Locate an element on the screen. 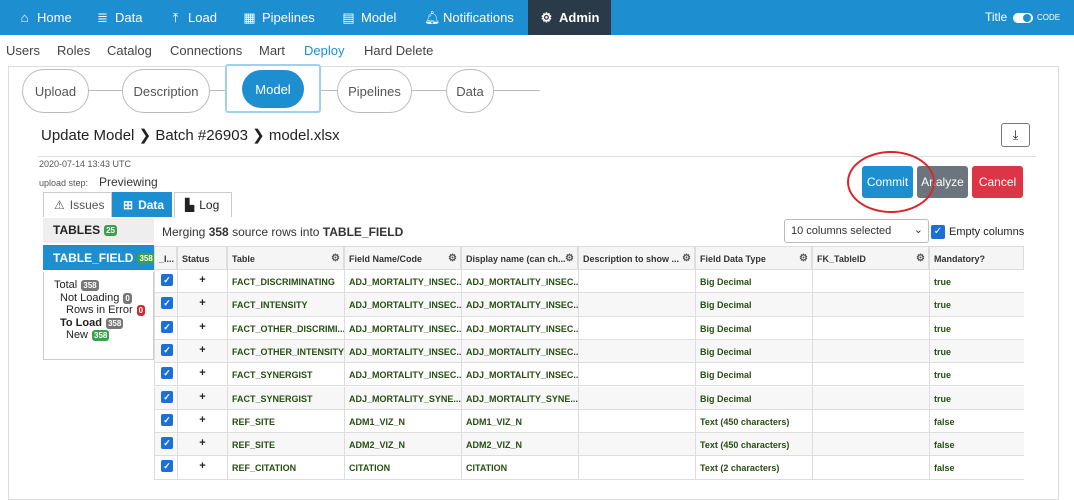 This screenshot has height=500, width=1074. stat-to-load-badge: 358 is located at coordinates (114, 323).